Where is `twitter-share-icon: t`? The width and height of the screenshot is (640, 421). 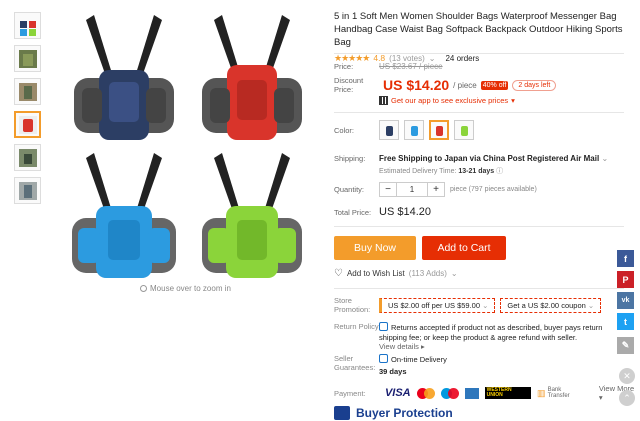
twitter-share-icon: t is located at coordinates (625, 321).